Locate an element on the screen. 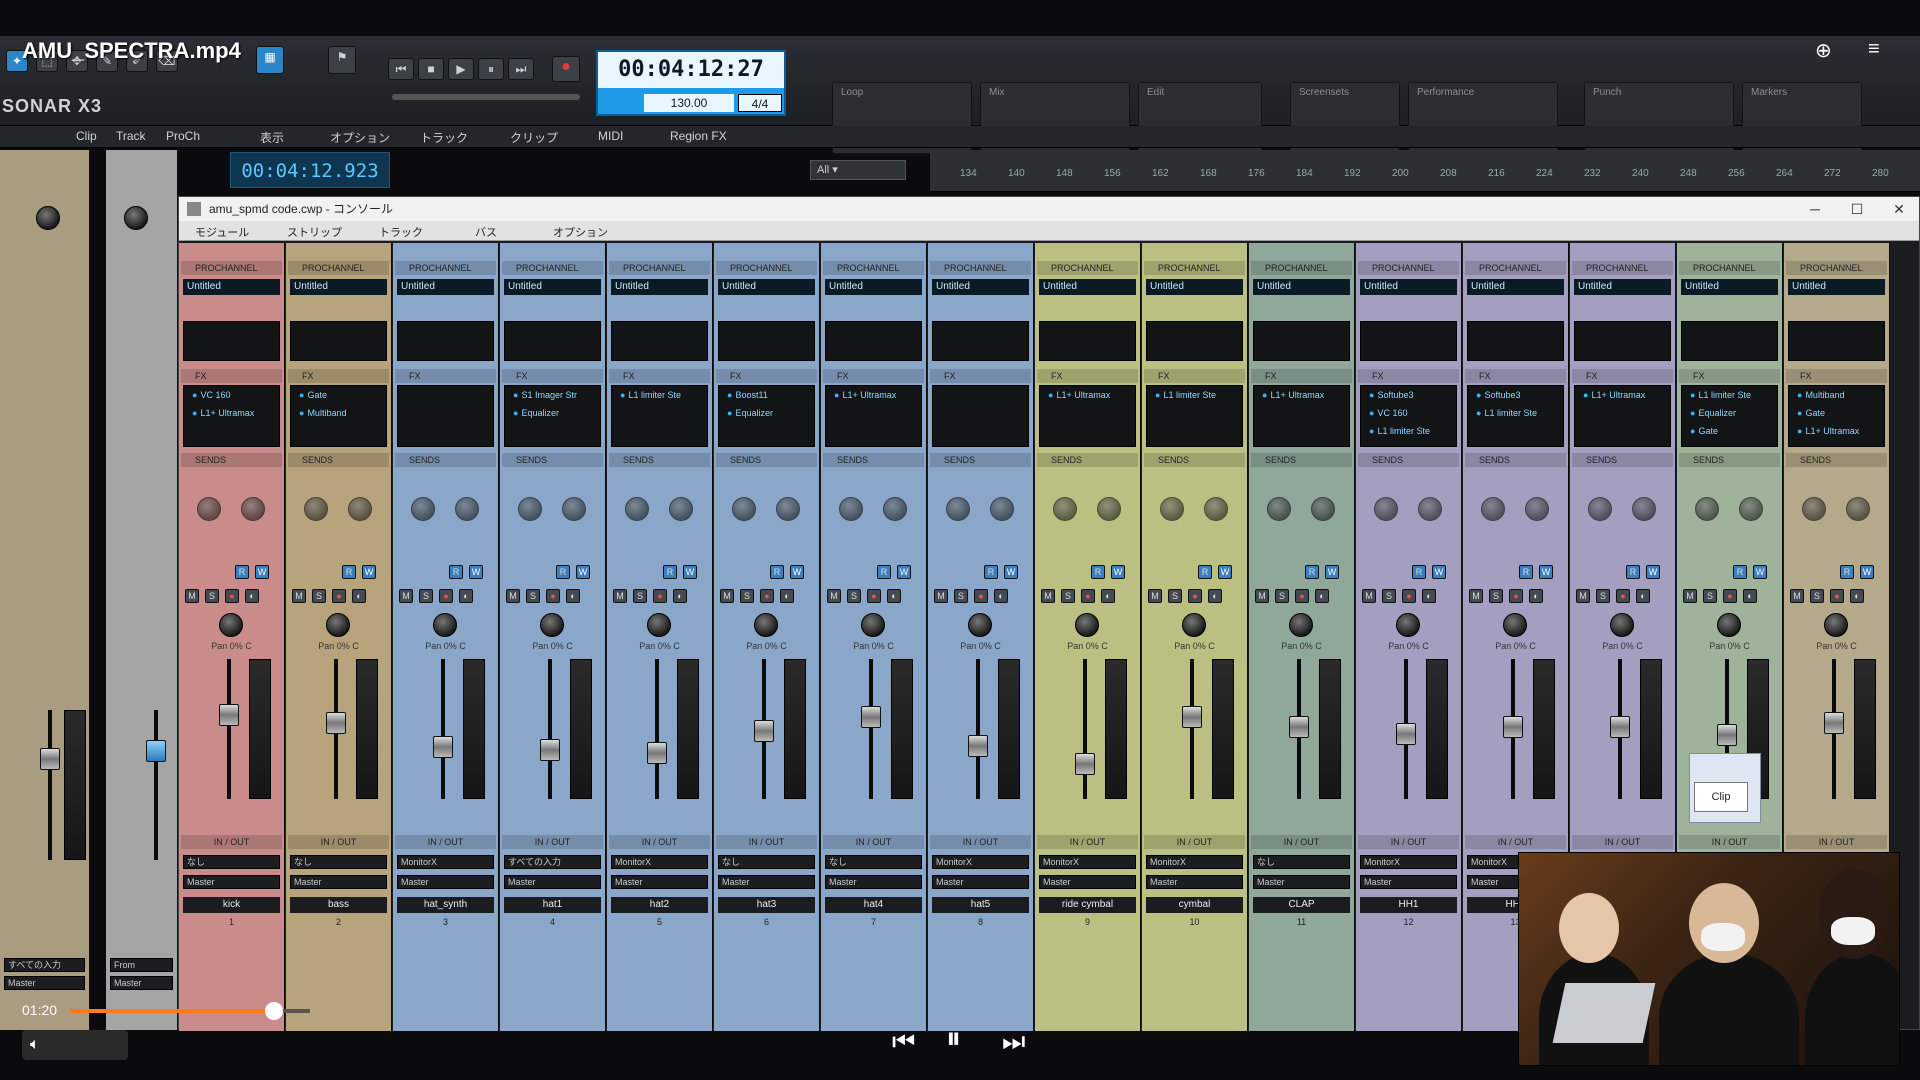 This screenshot has width=1920, height=1080. menu-region-fx: Region FX is located at coordinates (698, 136).